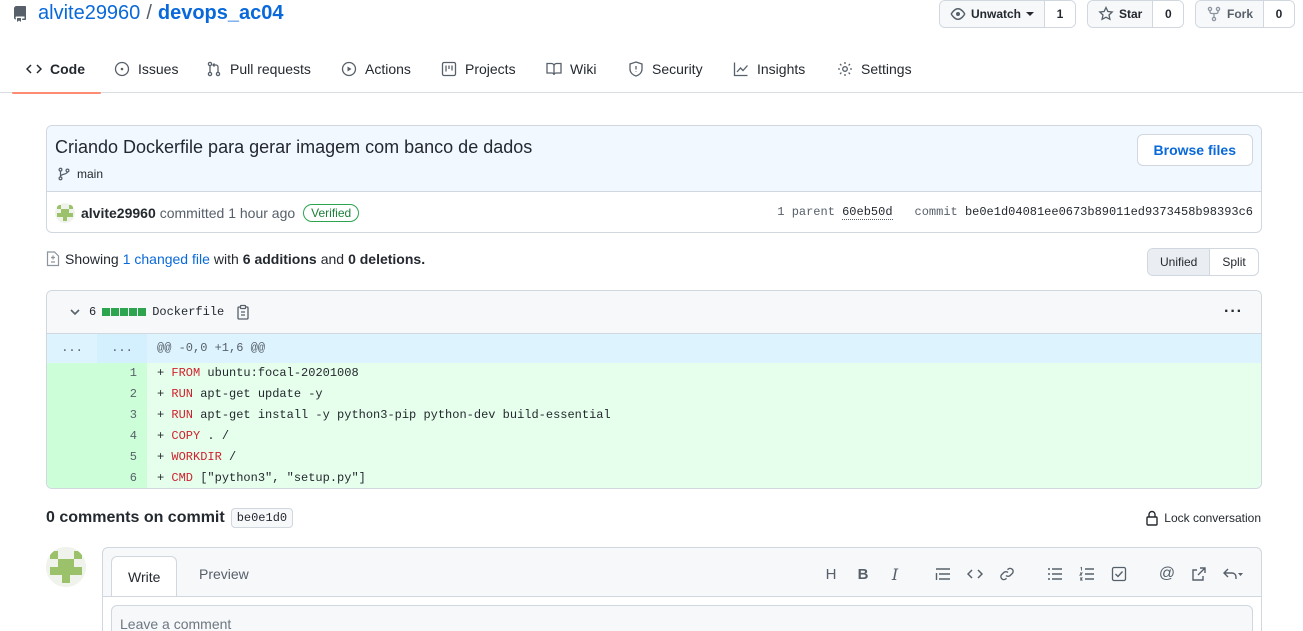  Describe the element at coordinates (781, 68) in the screenshot. I see `tab-insights-label: Insights` at that location.